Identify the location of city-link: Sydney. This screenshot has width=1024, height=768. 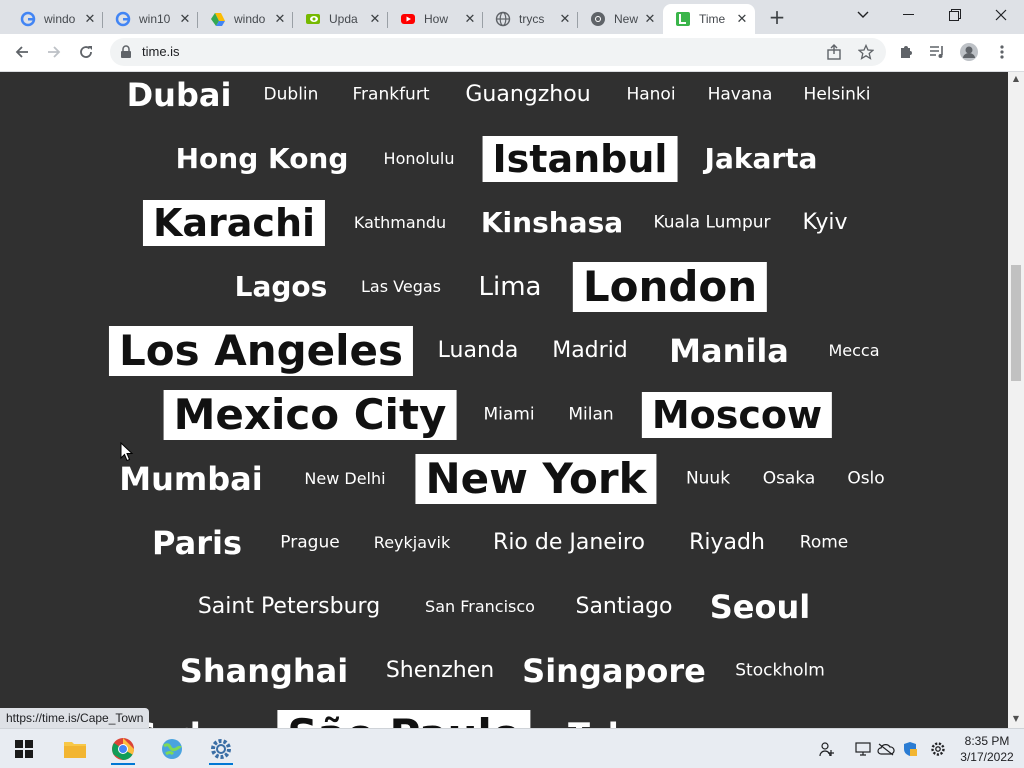
(200, 723).